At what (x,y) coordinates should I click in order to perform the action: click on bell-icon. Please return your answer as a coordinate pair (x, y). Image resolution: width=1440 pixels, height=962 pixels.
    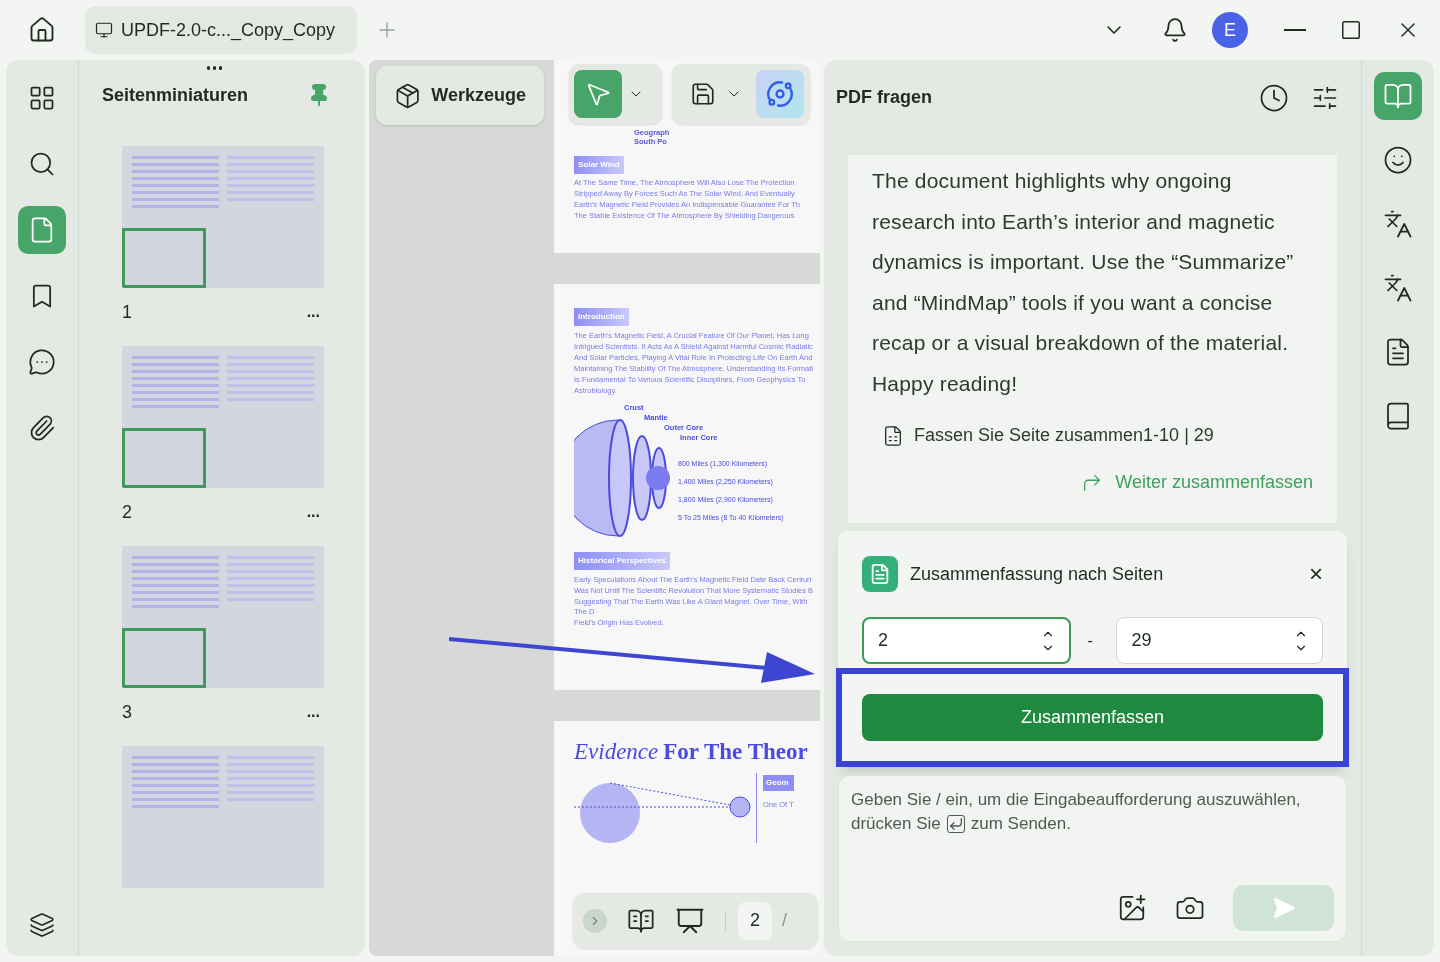
    Looking at the image, I should click on (1175, 30).